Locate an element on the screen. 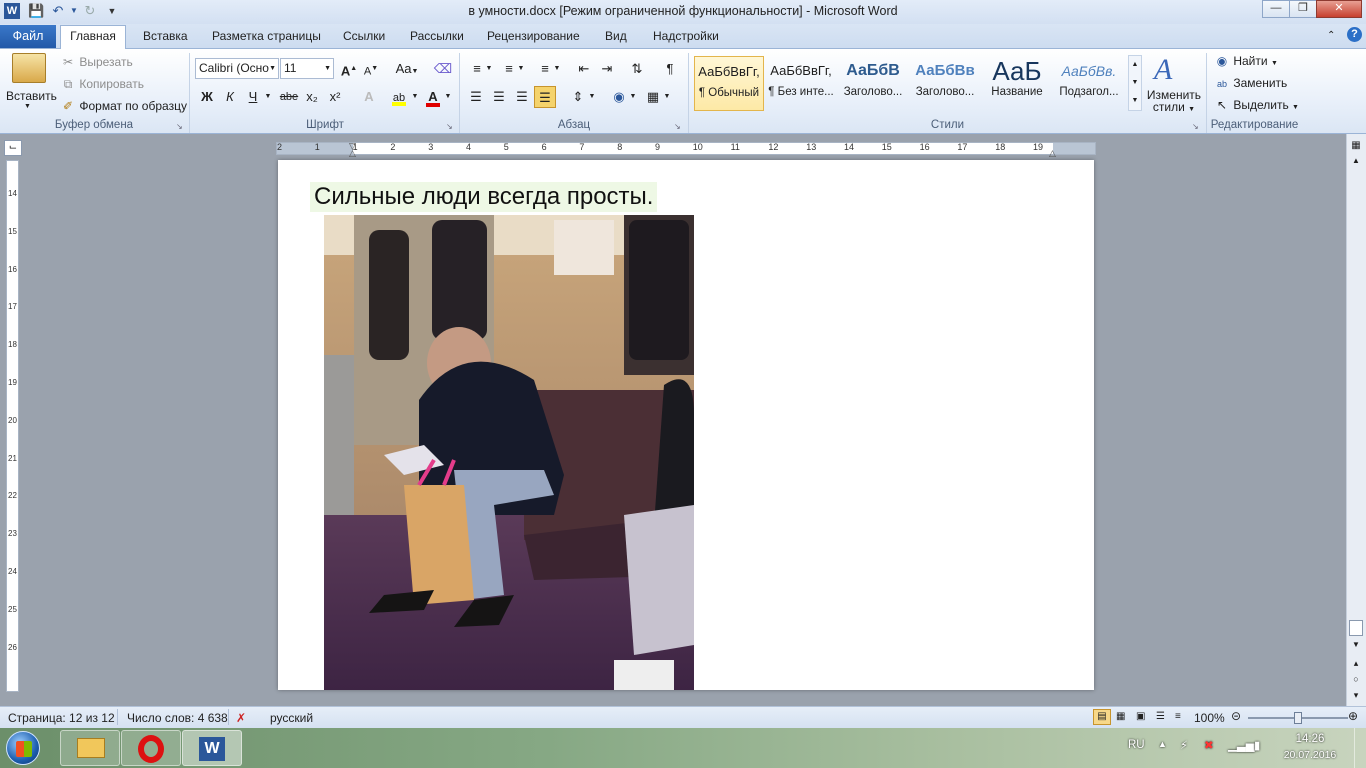 This screenshot has height=768, width=1366. increase-indent-icon: ⇥ is located at coordinates (607, 69).